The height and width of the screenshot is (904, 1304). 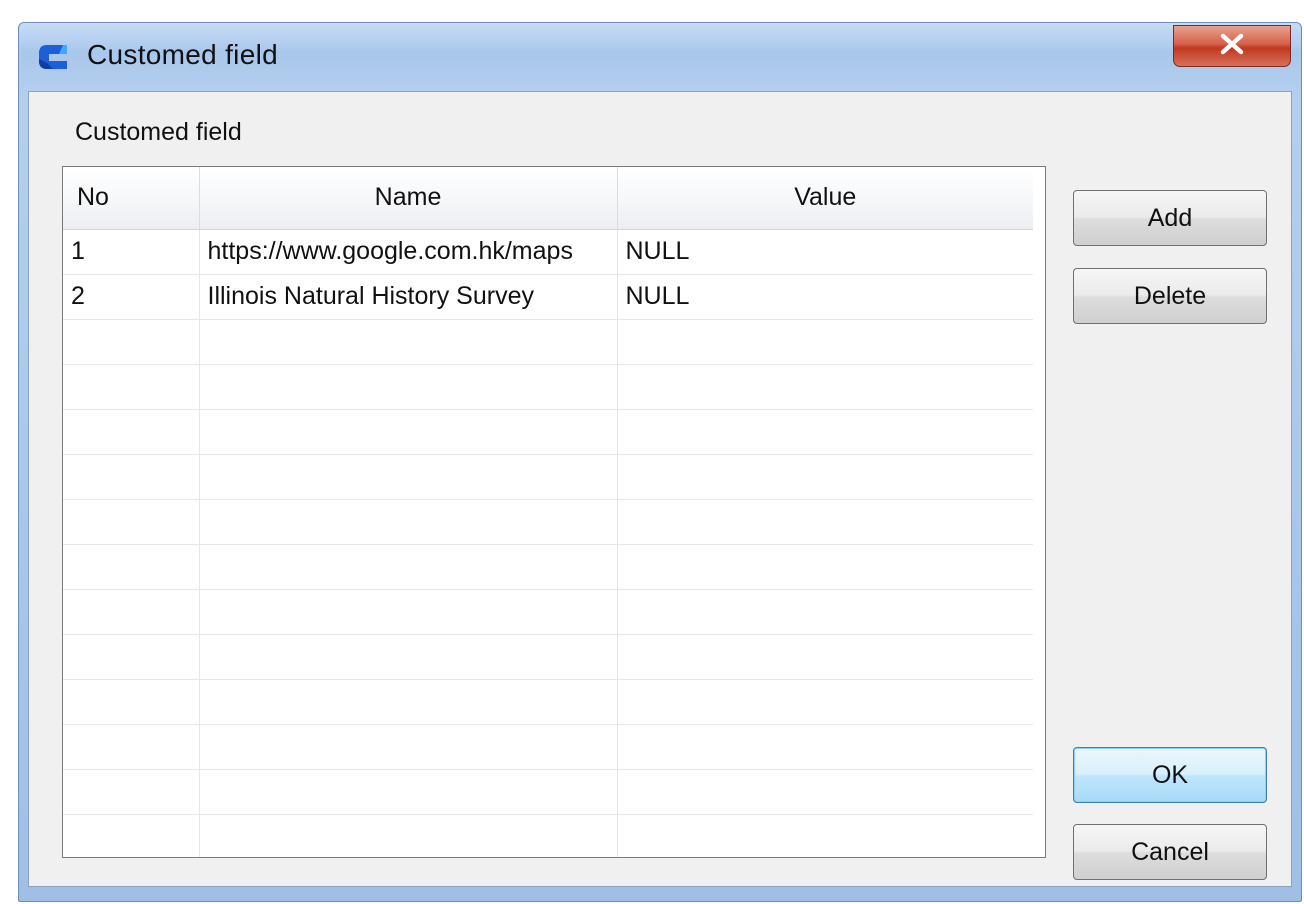 I want to click on column-header-name: Name, so click(x=408, y=198).